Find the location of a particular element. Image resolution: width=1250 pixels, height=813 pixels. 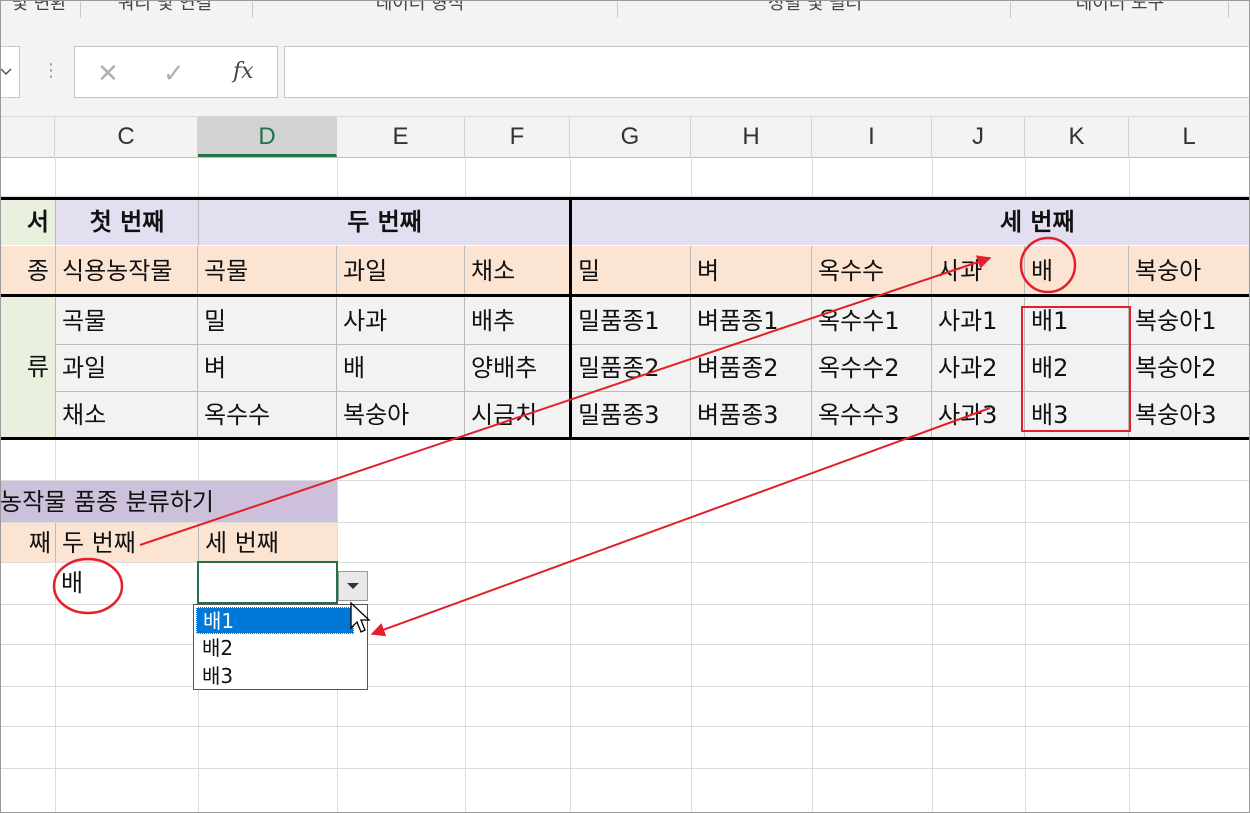

dropdown-option-pear3: 배3 is located at coordinates (275, 676).